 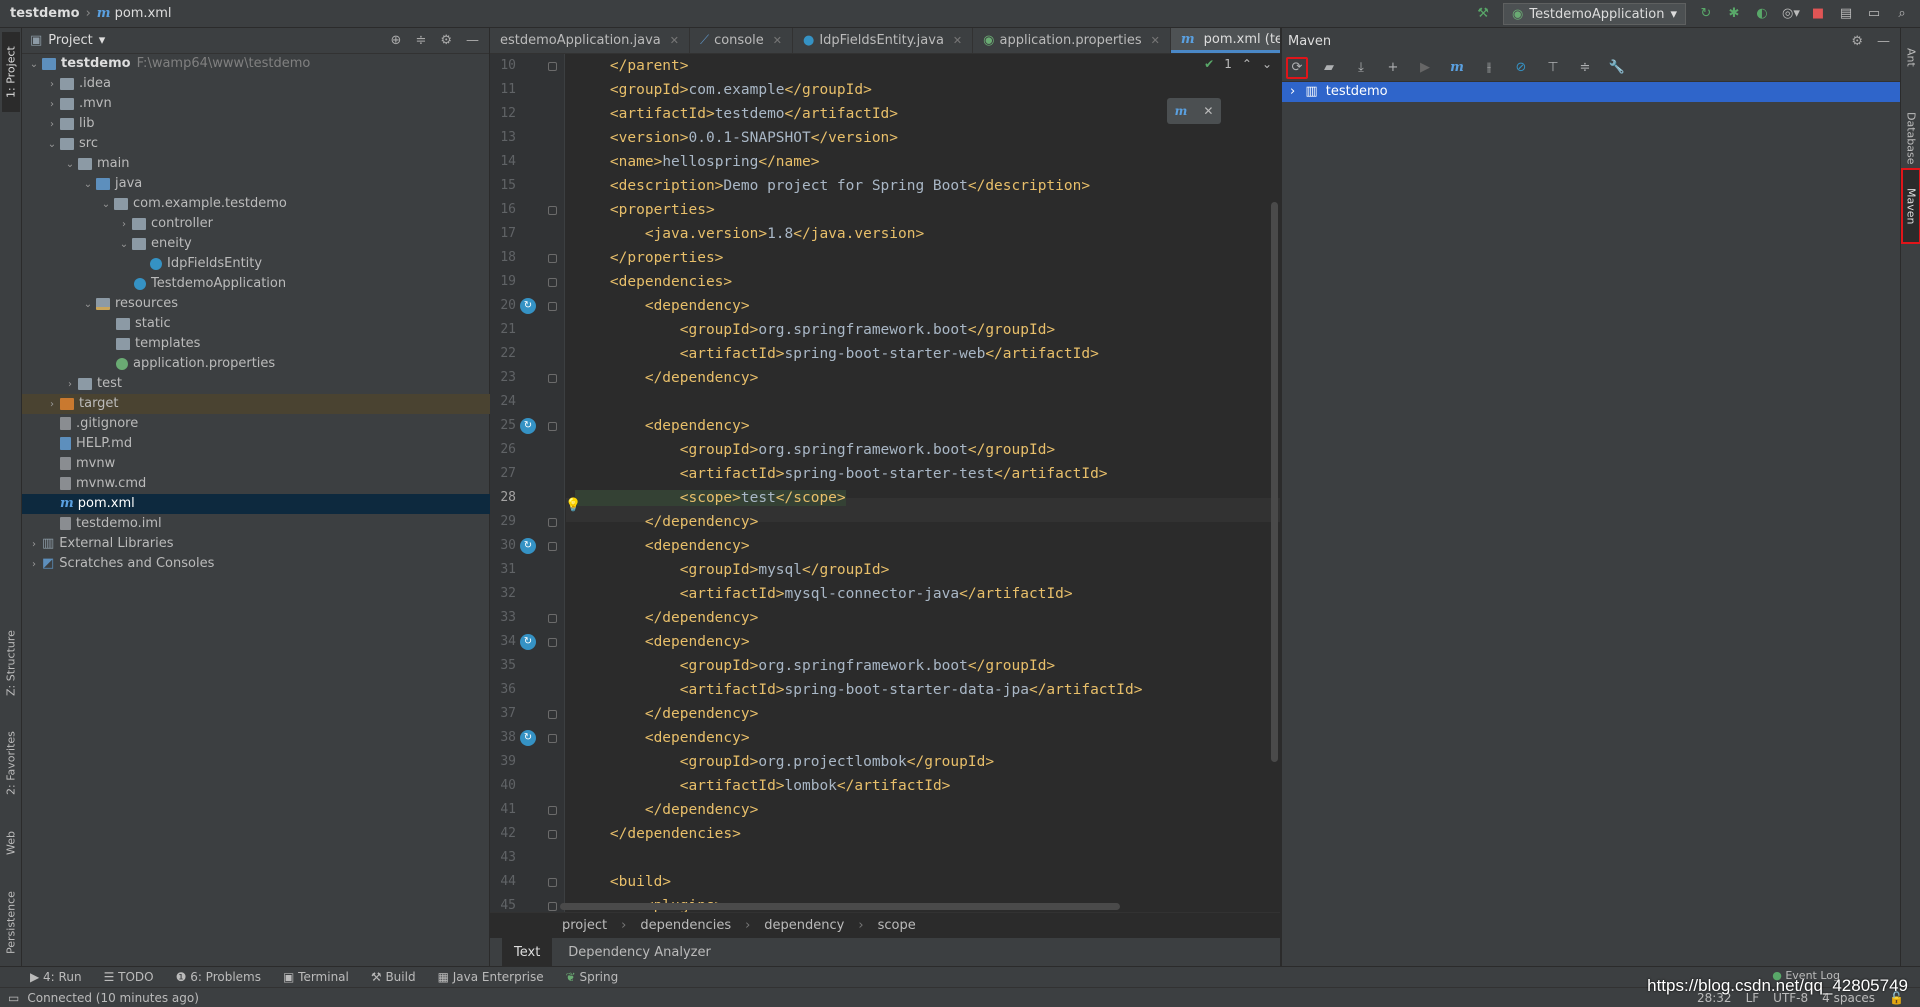 What do you see at coordinates (446, 40) in the screenshot?
I see `gear-icon: ⚙` at bounding box center [446, 40].